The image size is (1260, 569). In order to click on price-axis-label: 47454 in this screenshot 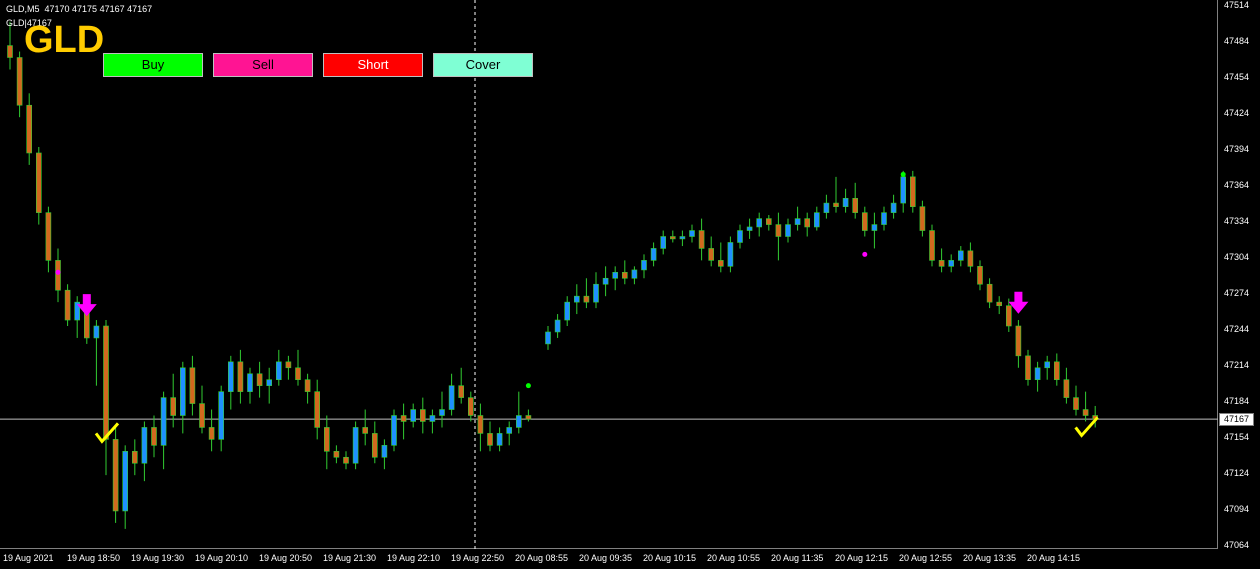, I will do `click(1237, 77)`.